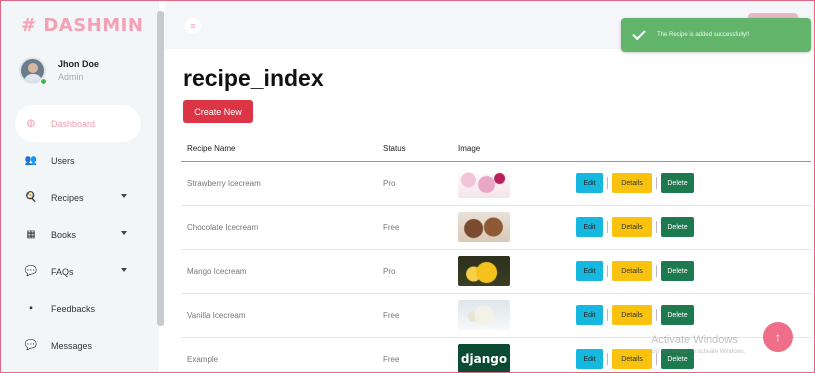 This screenshot has height=373, width=815. Describe the element at coordinates (279, 315) in the screenshot. I see `recipe-name-cell: Vanilla Icecream` at that location.